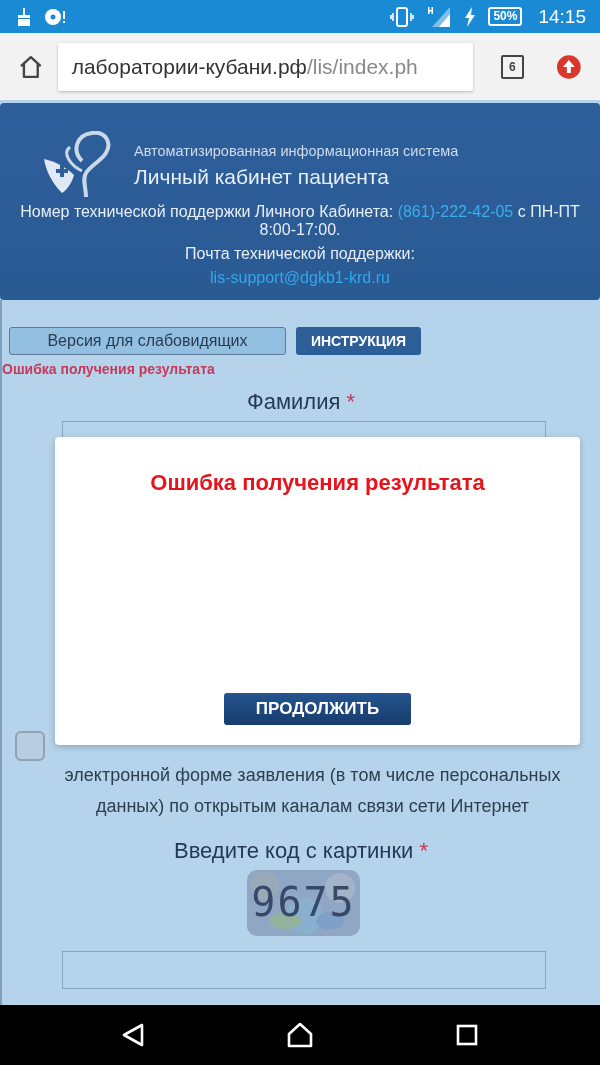 The height and width of the screenshot is (1065, 600). Describe the element at coordinates (300, 221) in the screenshot. I see `support-phone-text: Номер технической поддержки Личного Кабинета: (861)-222-42-05 с ПН-ПТ 8:00-17:00.` at that location.